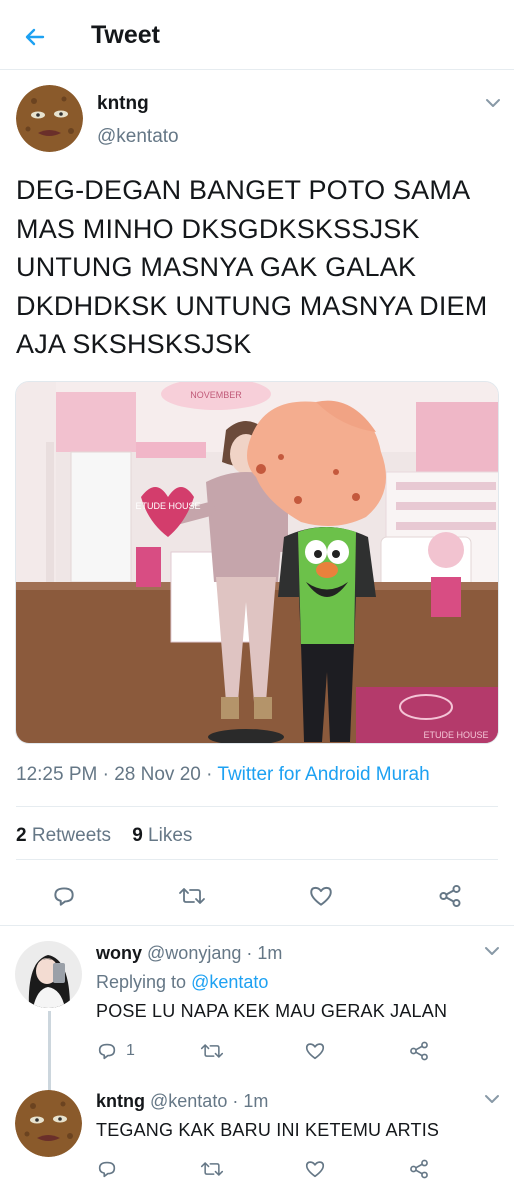  Describe the element at coordinates (257, 900) in the screenshot. I see `tweet-actions` at that location.